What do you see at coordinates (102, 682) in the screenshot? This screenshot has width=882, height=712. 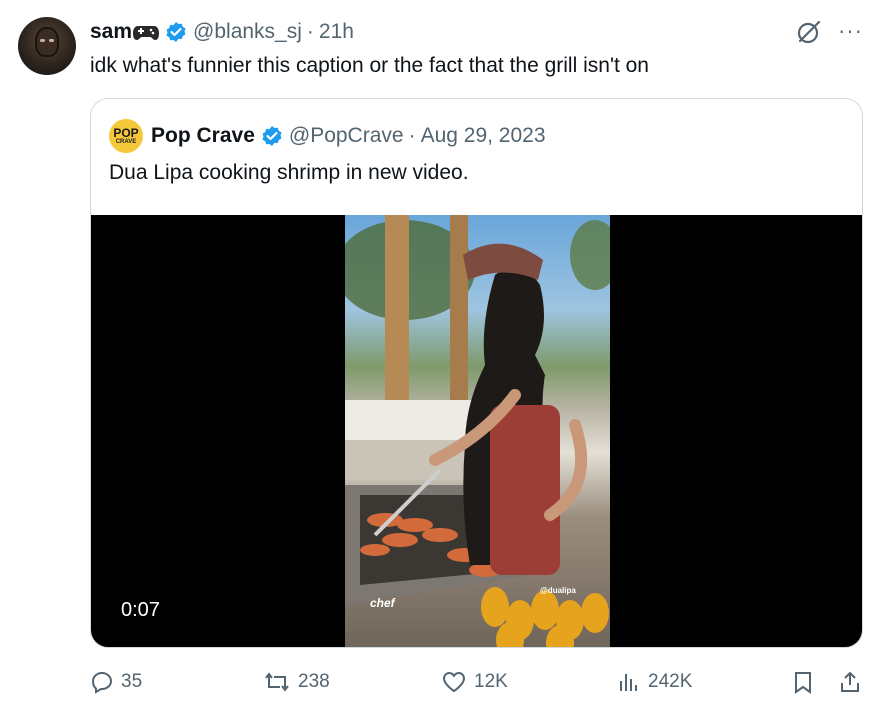 I see `reply-icon` at bounding box center [102, 682].